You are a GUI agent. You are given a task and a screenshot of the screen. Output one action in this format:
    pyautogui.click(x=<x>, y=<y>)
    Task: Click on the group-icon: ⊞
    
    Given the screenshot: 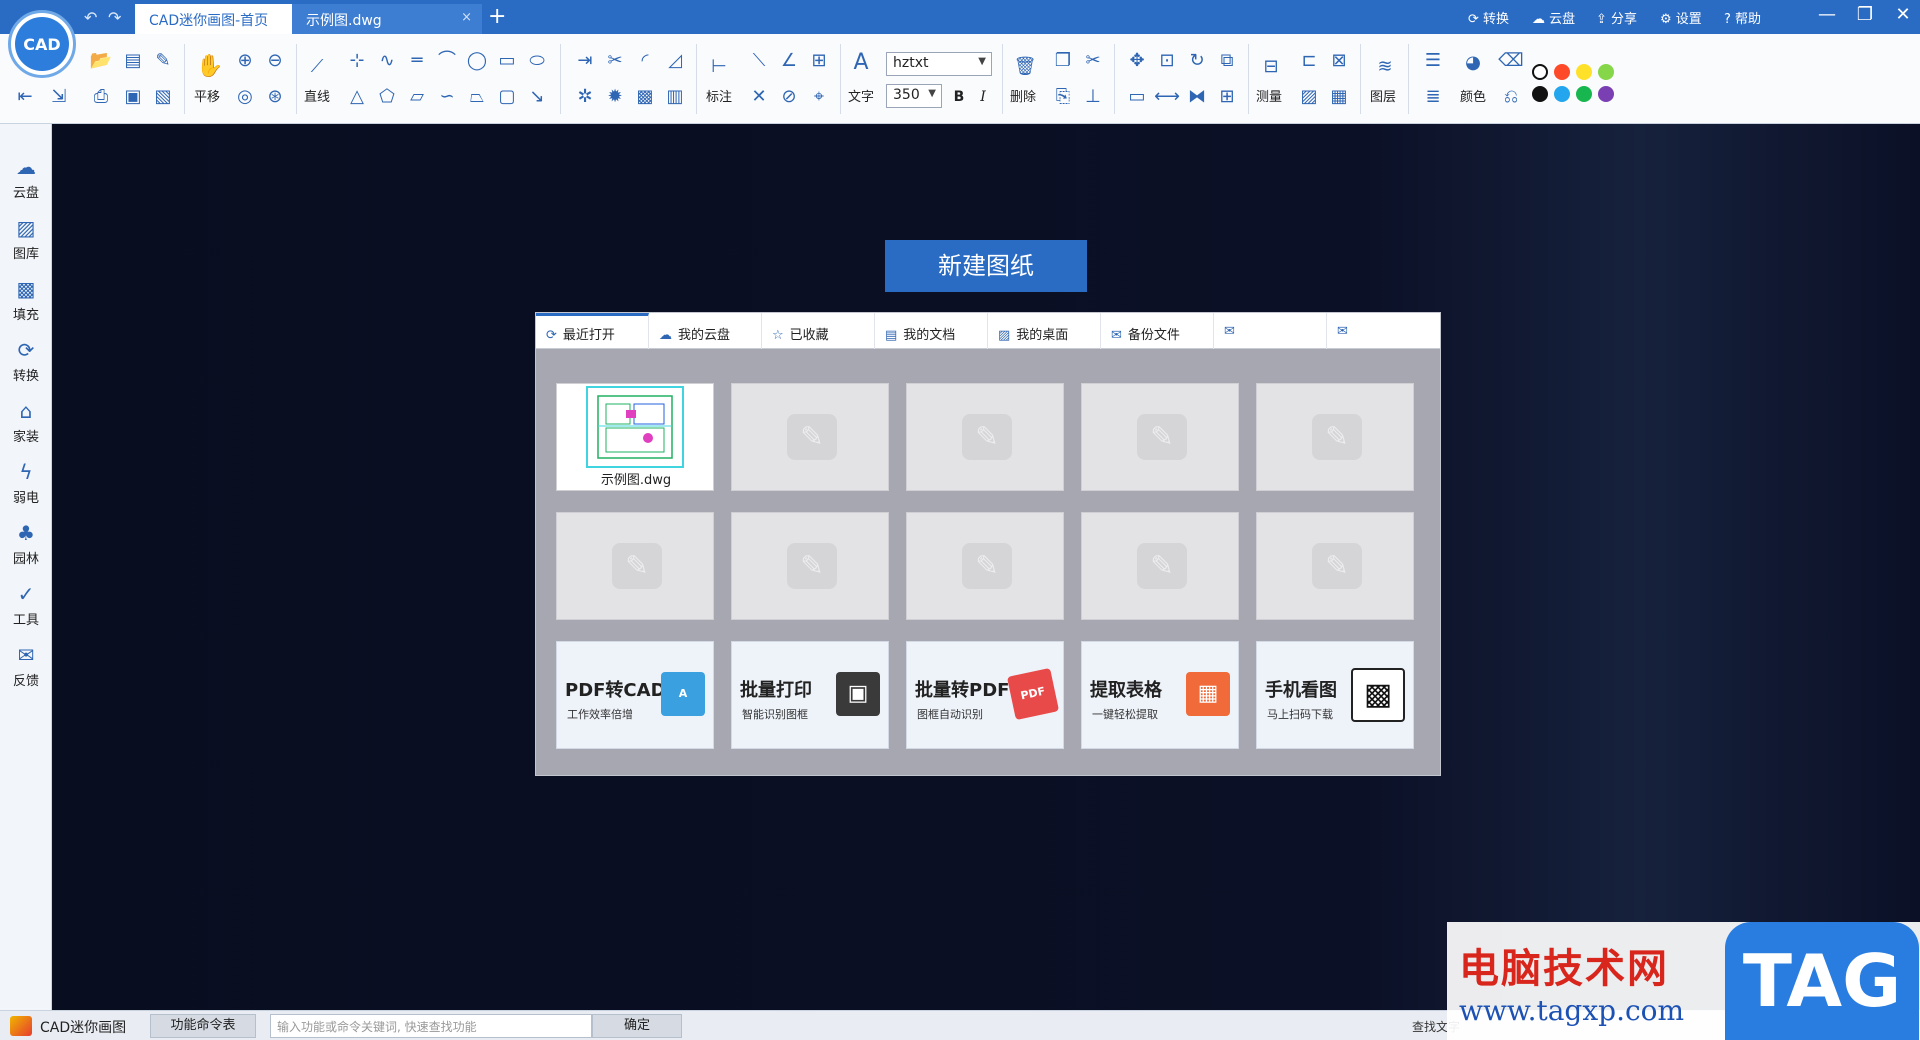 What is the action you would take?
    pyautogui.click(x=1227, y=97)
    